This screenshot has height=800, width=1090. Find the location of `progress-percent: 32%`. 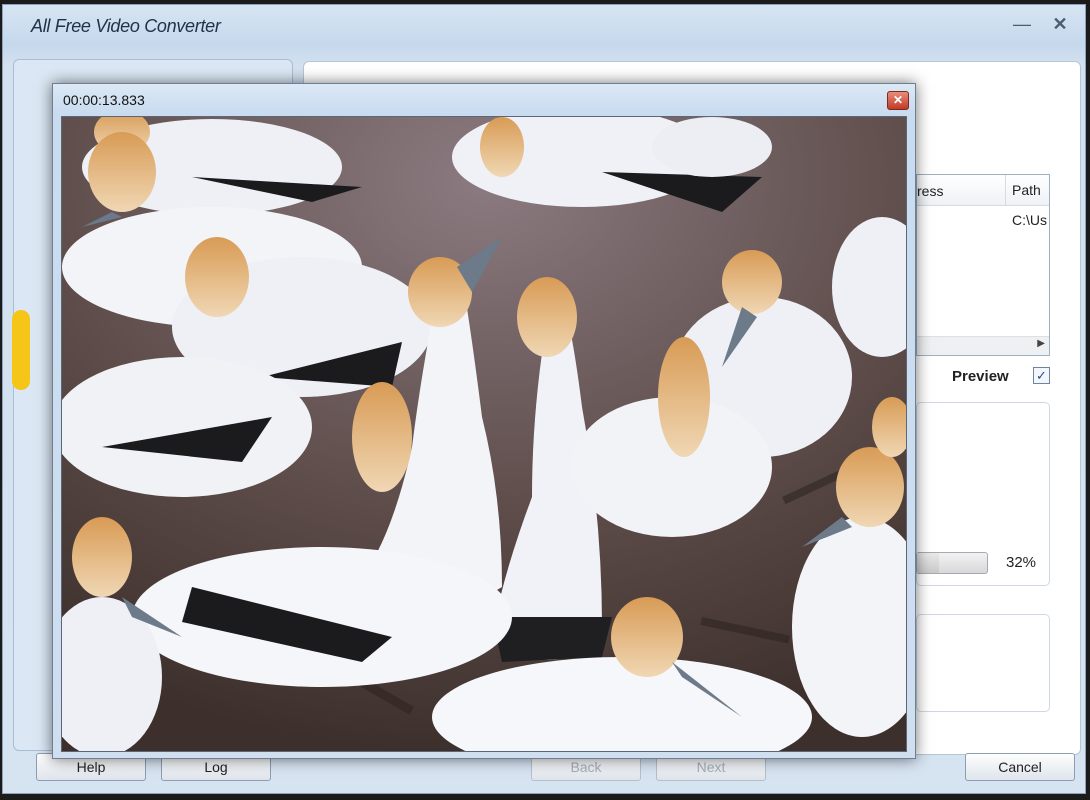

progress-percent: 32% is located at coordinates (1021, 562).